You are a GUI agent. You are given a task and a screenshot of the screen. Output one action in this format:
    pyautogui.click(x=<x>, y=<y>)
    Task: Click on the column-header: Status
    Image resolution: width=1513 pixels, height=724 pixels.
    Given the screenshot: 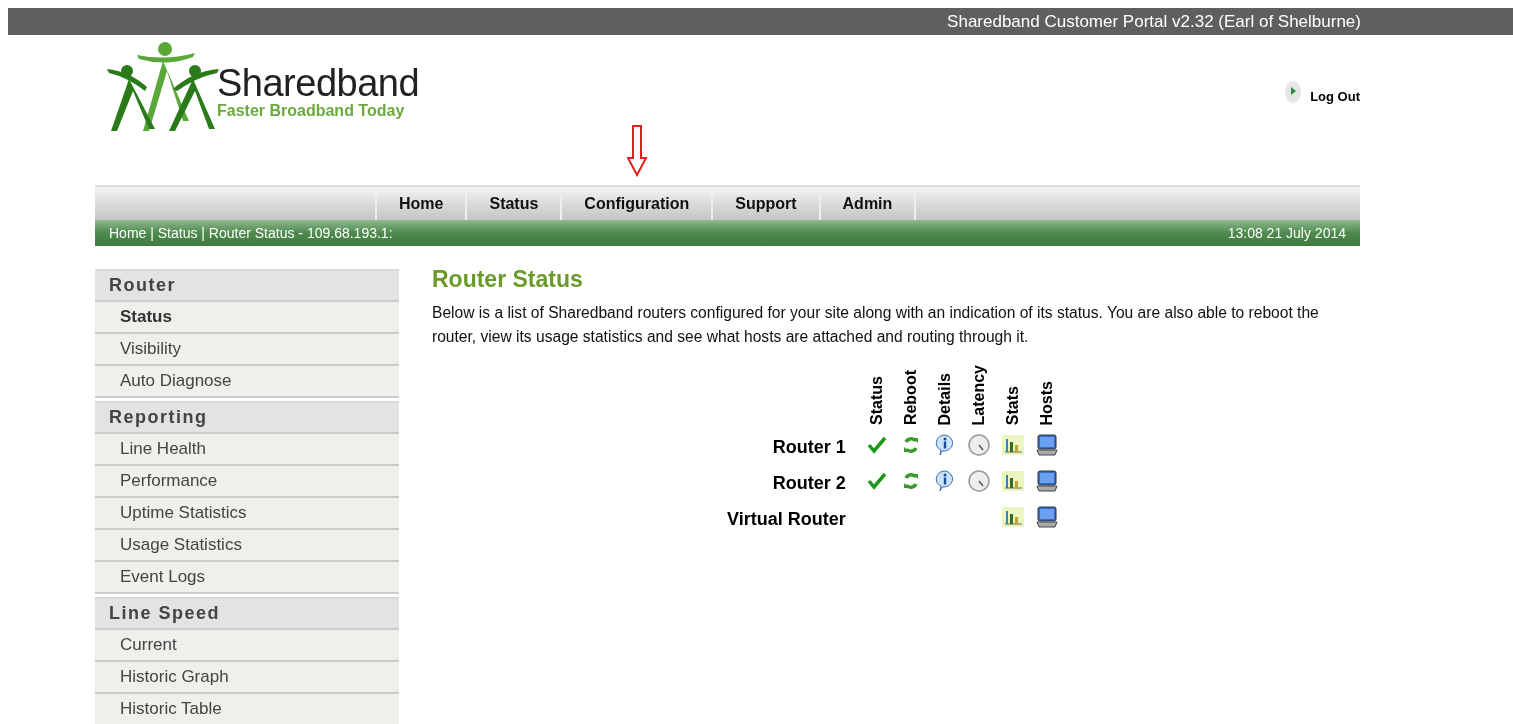 What is the action you would take?
    pyautogui.click(x=876, y=400)
    